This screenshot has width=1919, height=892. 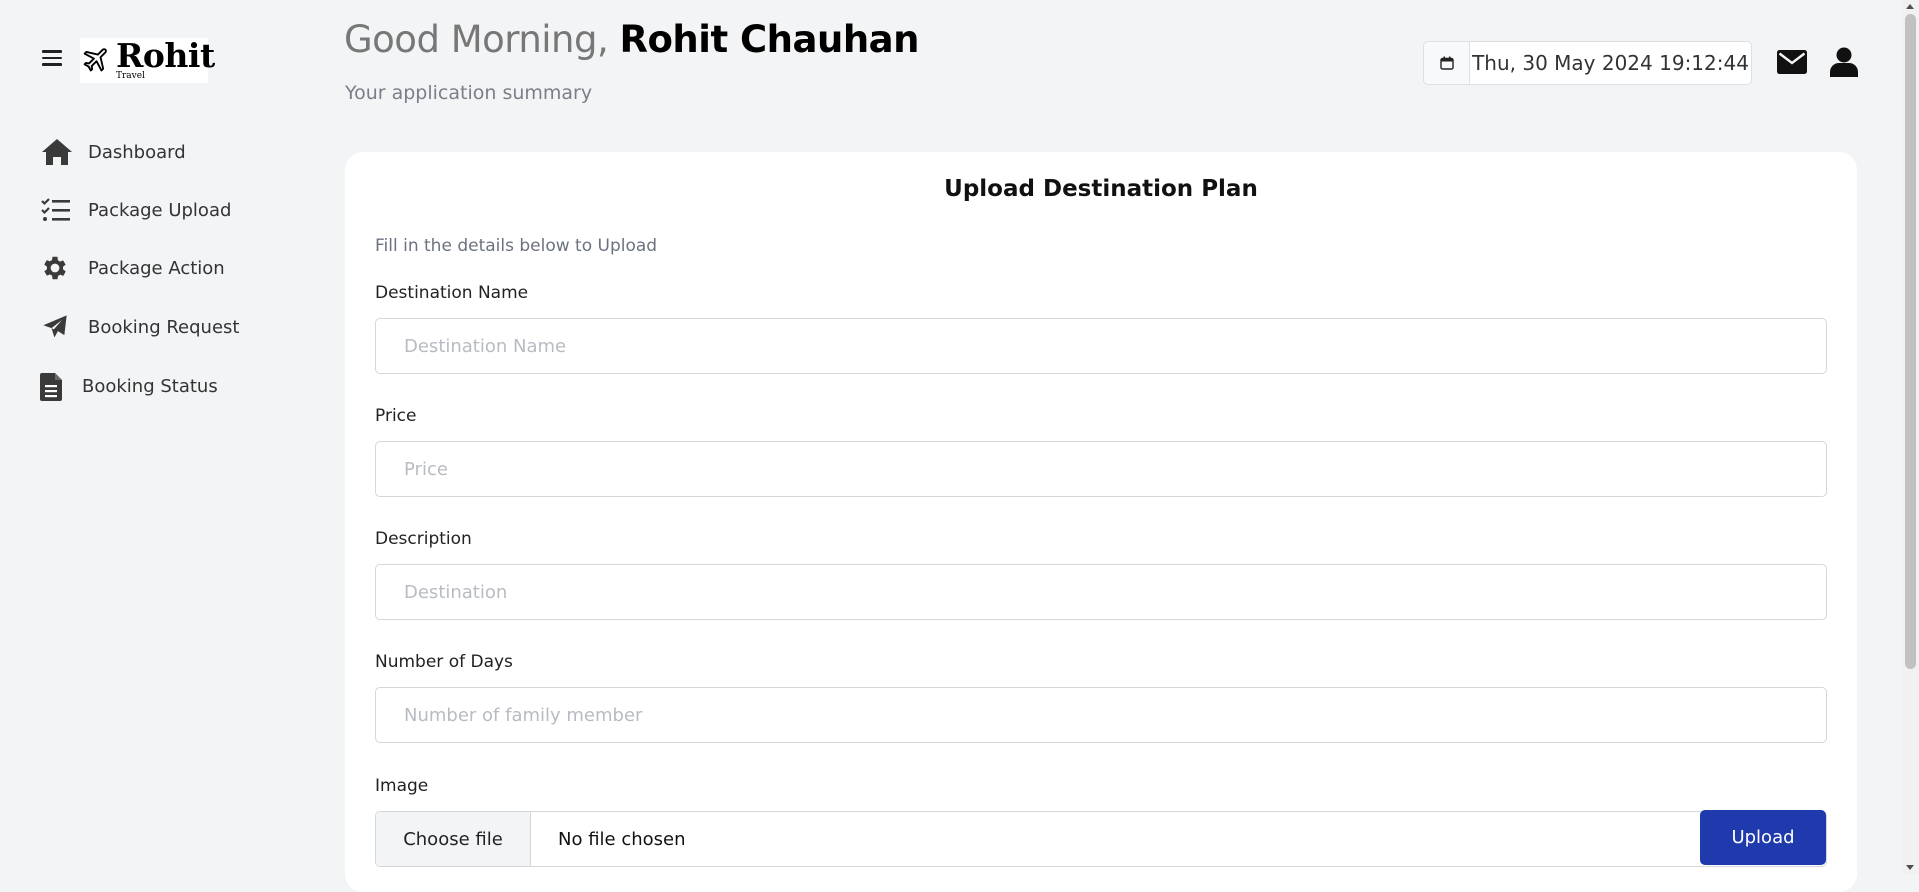 What do you see at coordinates (452, 293) in the screenshot?
I see `destination-name-label: Destination Name` at bounding box center [452, 293].